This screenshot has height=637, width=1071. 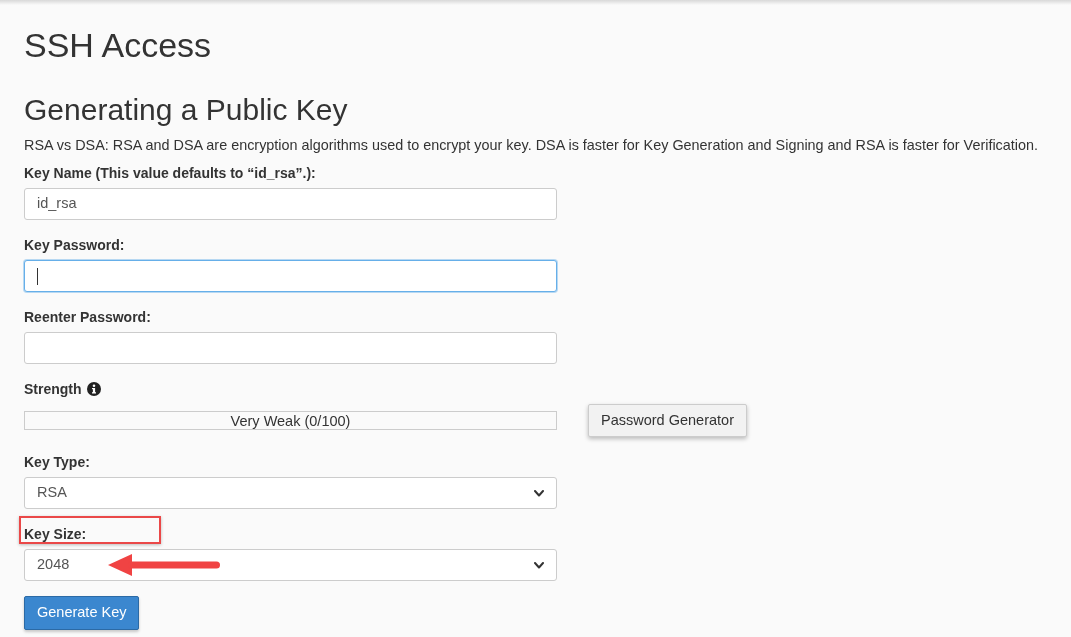 What do you see at coordinates (186, 110) in the screenshot?
I see `section-title: Generating a Public Key` at bounding box center [186, 110].